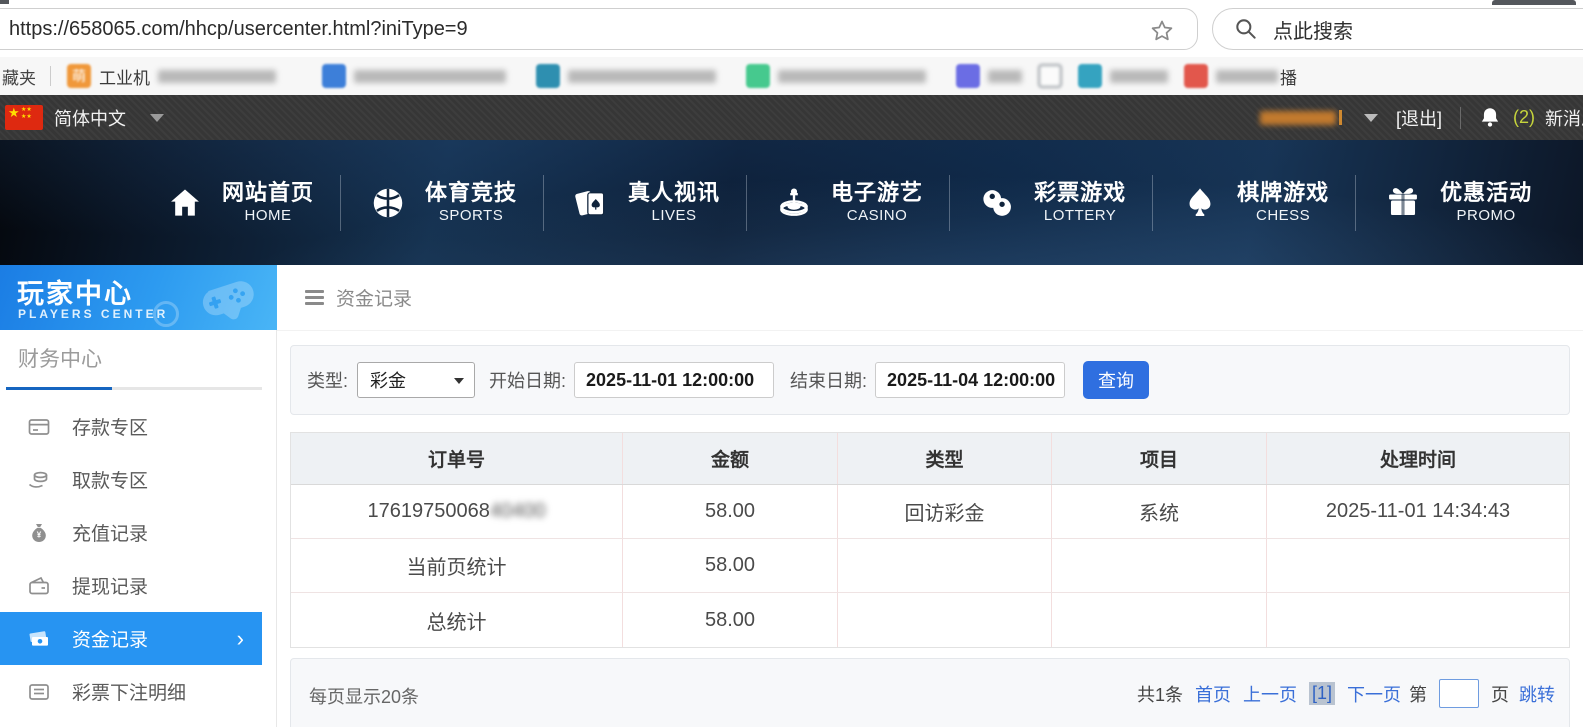 This screenshot has width=1583, height=727. I want to click on sidebar-item-recharge-record: ¥ 充值记录, so click(138, 532).